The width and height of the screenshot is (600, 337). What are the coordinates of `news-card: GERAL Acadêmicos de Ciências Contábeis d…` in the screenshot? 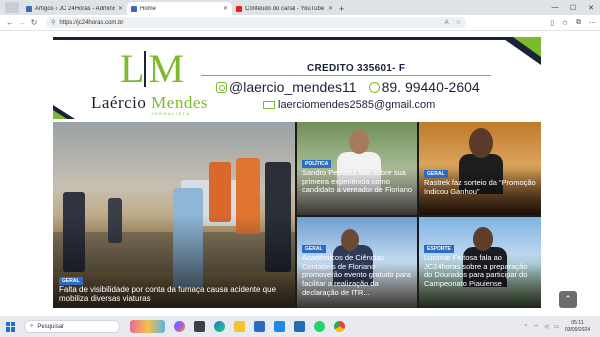 It's located at (357, 262).